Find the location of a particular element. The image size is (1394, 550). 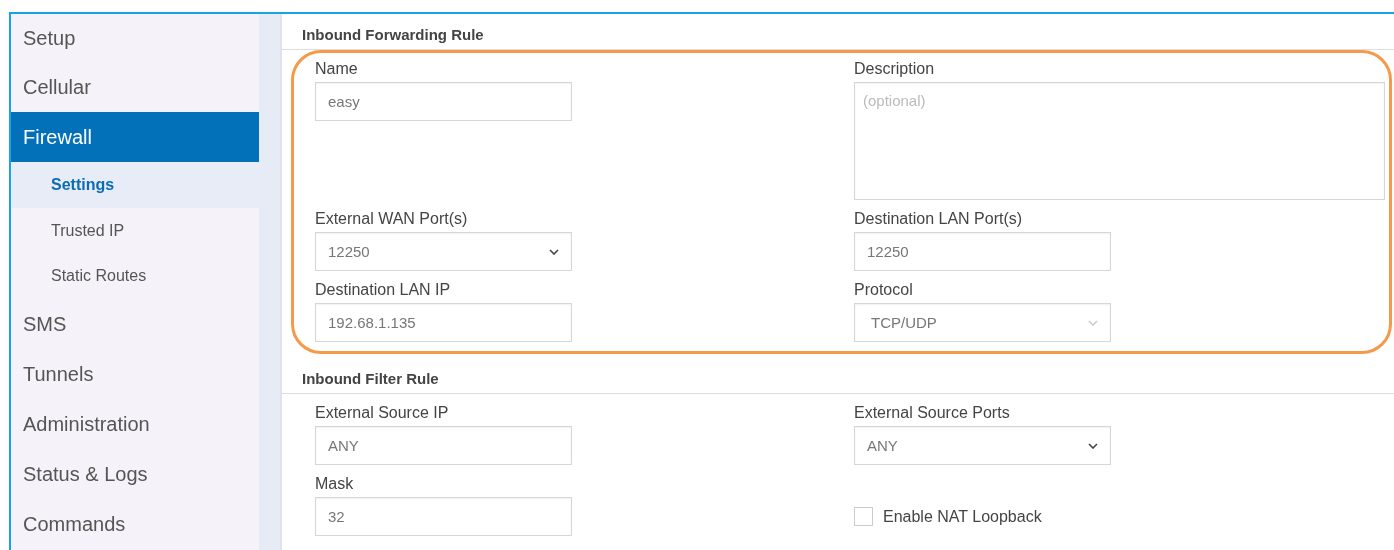

field-label: External Source Ports is located at coordinates (932, 413).